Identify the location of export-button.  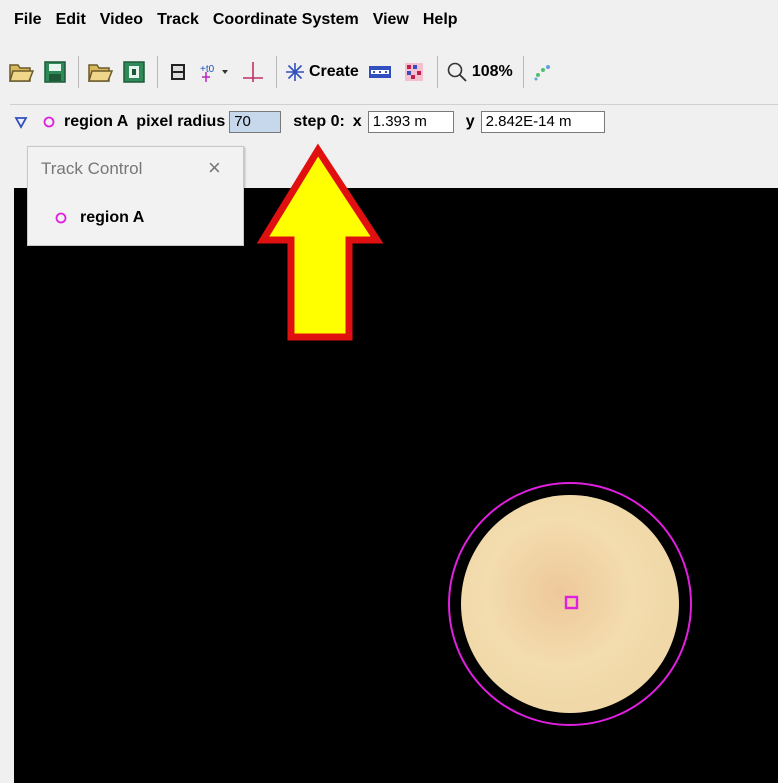
(134, 72).